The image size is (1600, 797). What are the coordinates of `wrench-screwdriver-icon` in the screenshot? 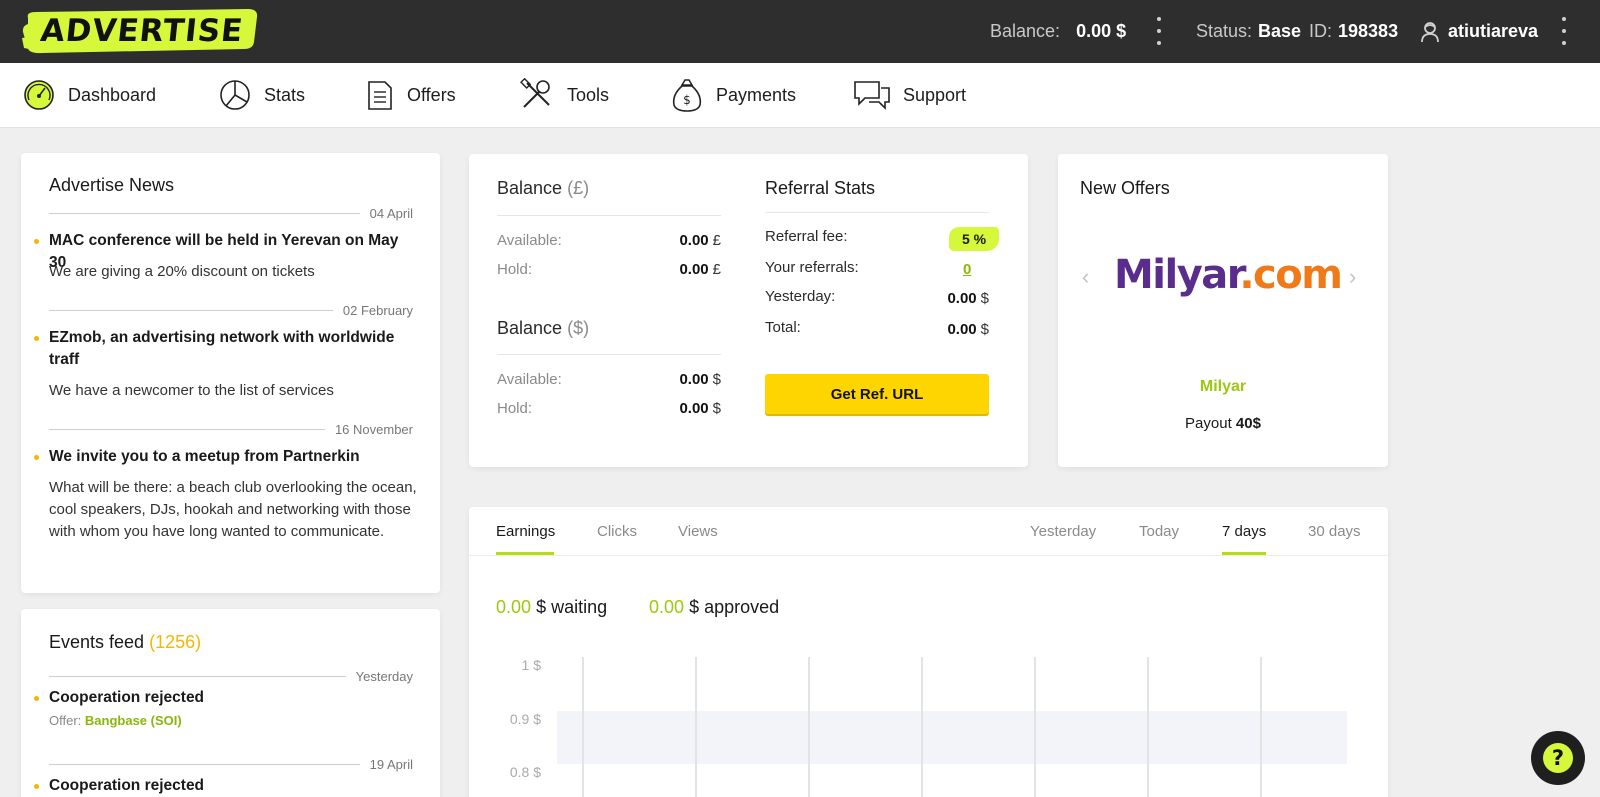 It's located at (535, 93).